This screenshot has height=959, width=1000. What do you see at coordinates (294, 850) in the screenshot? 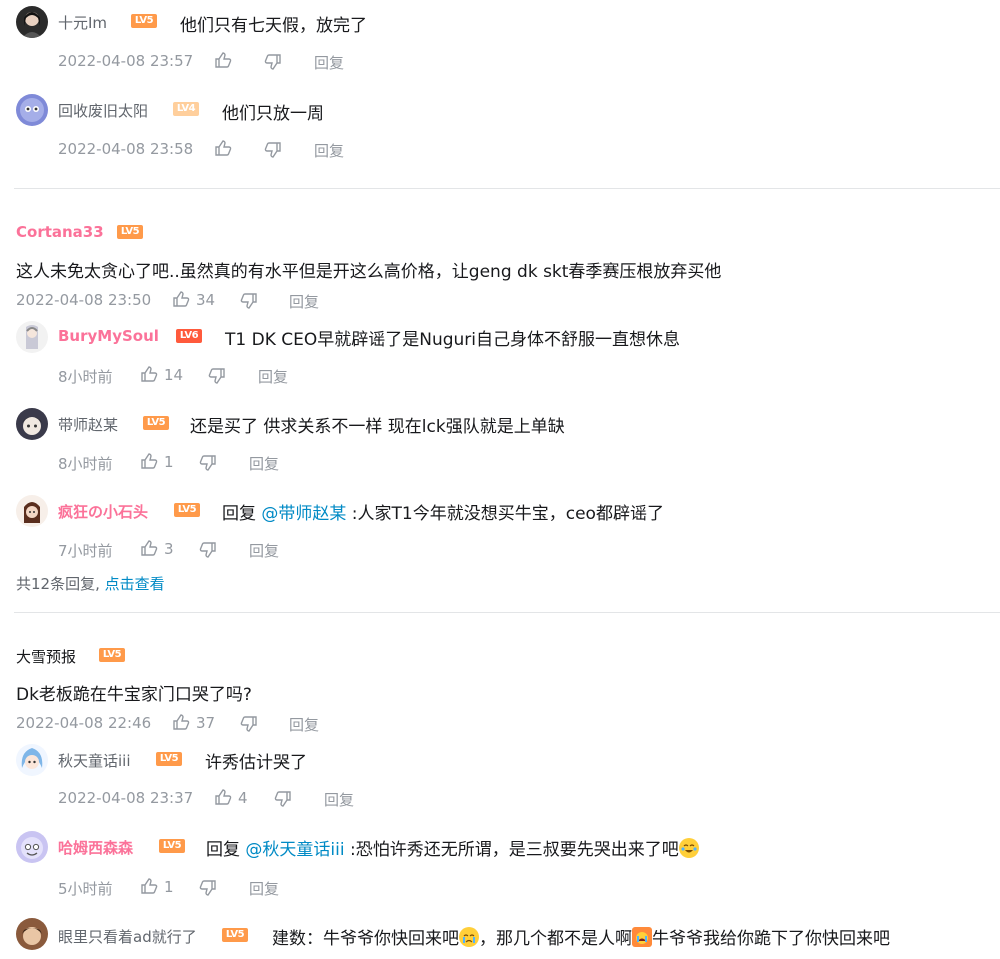
I see `mention-link: @秋天童话iii` at bounding box center [294, 850].